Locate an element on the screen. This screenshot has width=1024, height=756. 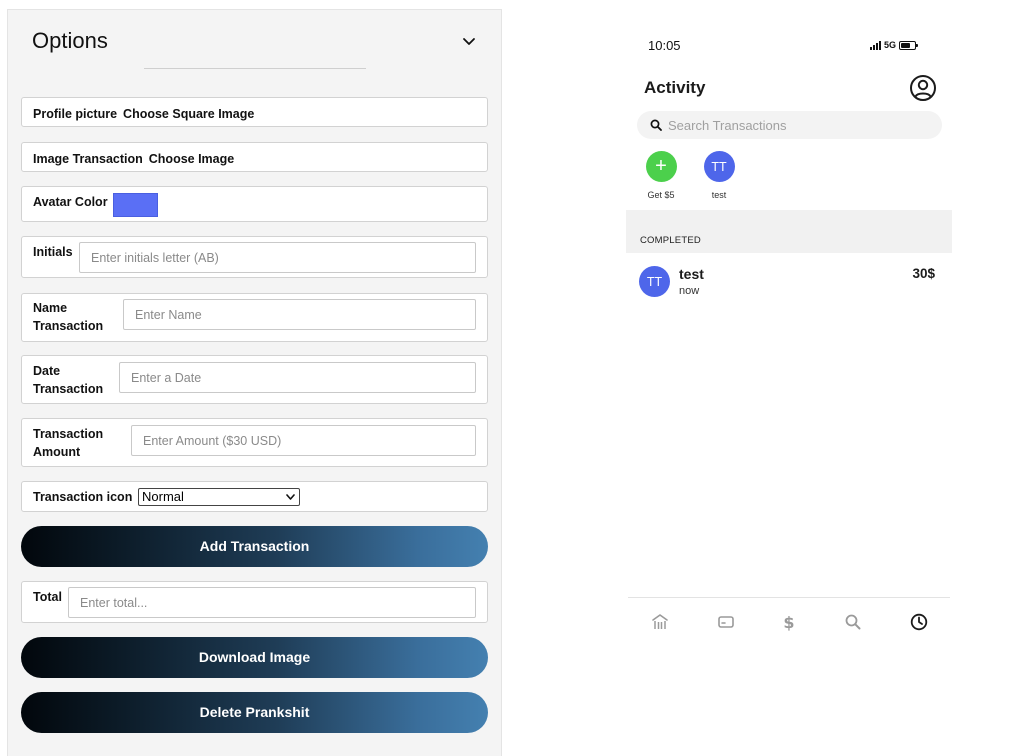
chevron-down-icon is located at coordinates (469, 42).